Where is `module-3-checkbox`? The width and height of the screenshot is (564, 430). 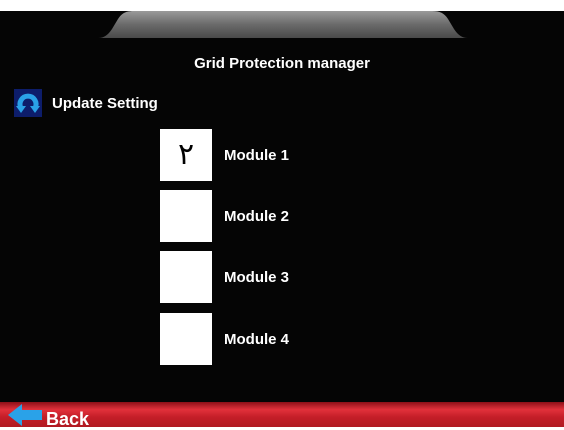 module-3-checkbox is located at coordinates (186, 277).